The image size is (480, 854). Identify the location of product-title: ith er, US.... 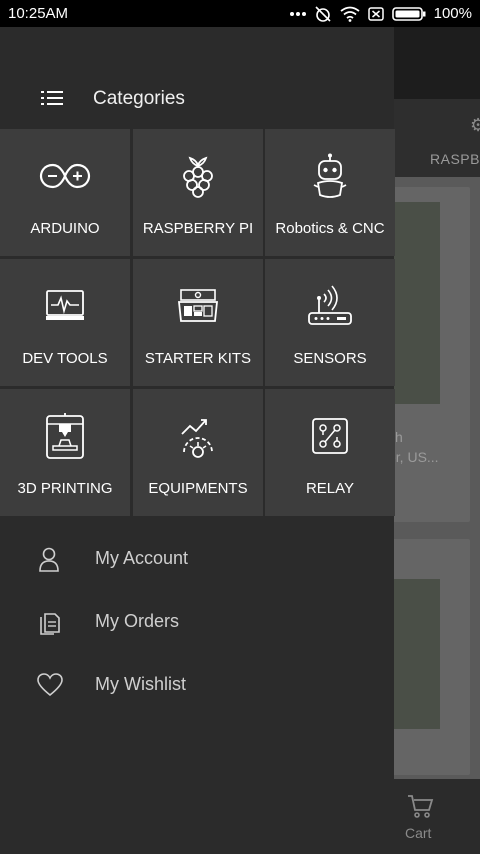
(413, 447).